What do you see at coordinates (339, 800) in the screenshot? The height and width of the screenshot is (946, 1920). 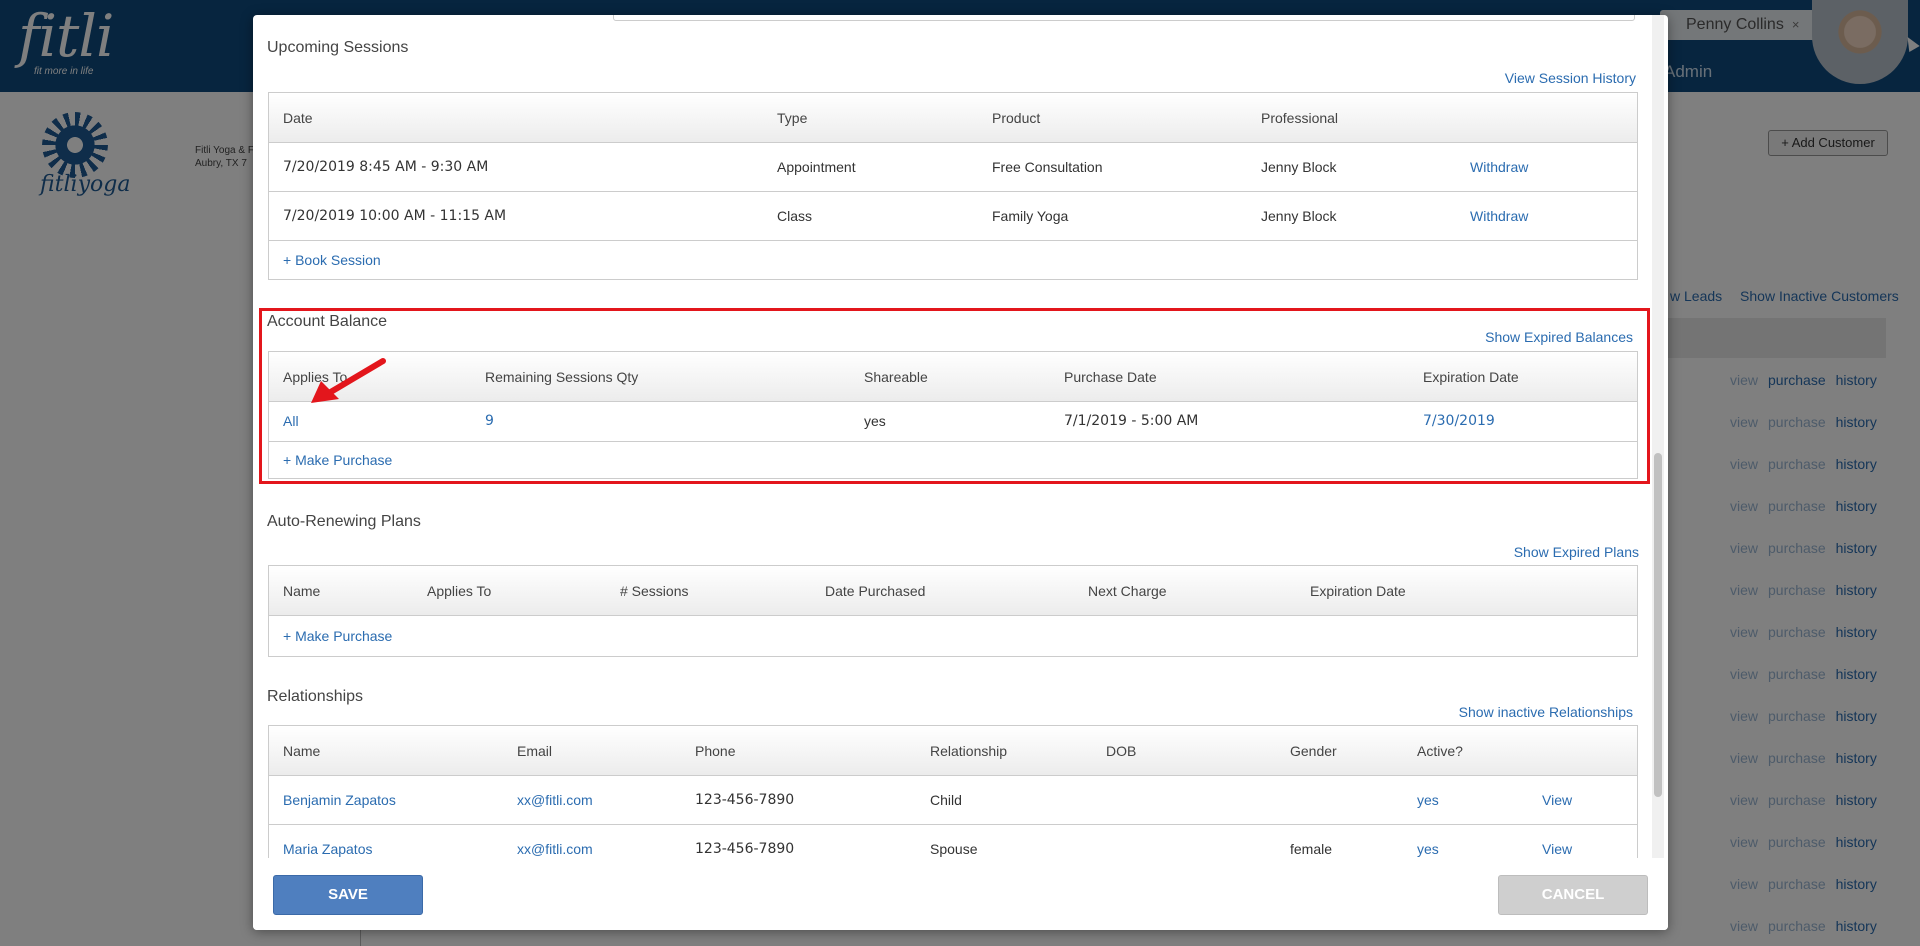 I see `relationship-name-link: Benjamin Zapatos` at bounding box center [339, 800].